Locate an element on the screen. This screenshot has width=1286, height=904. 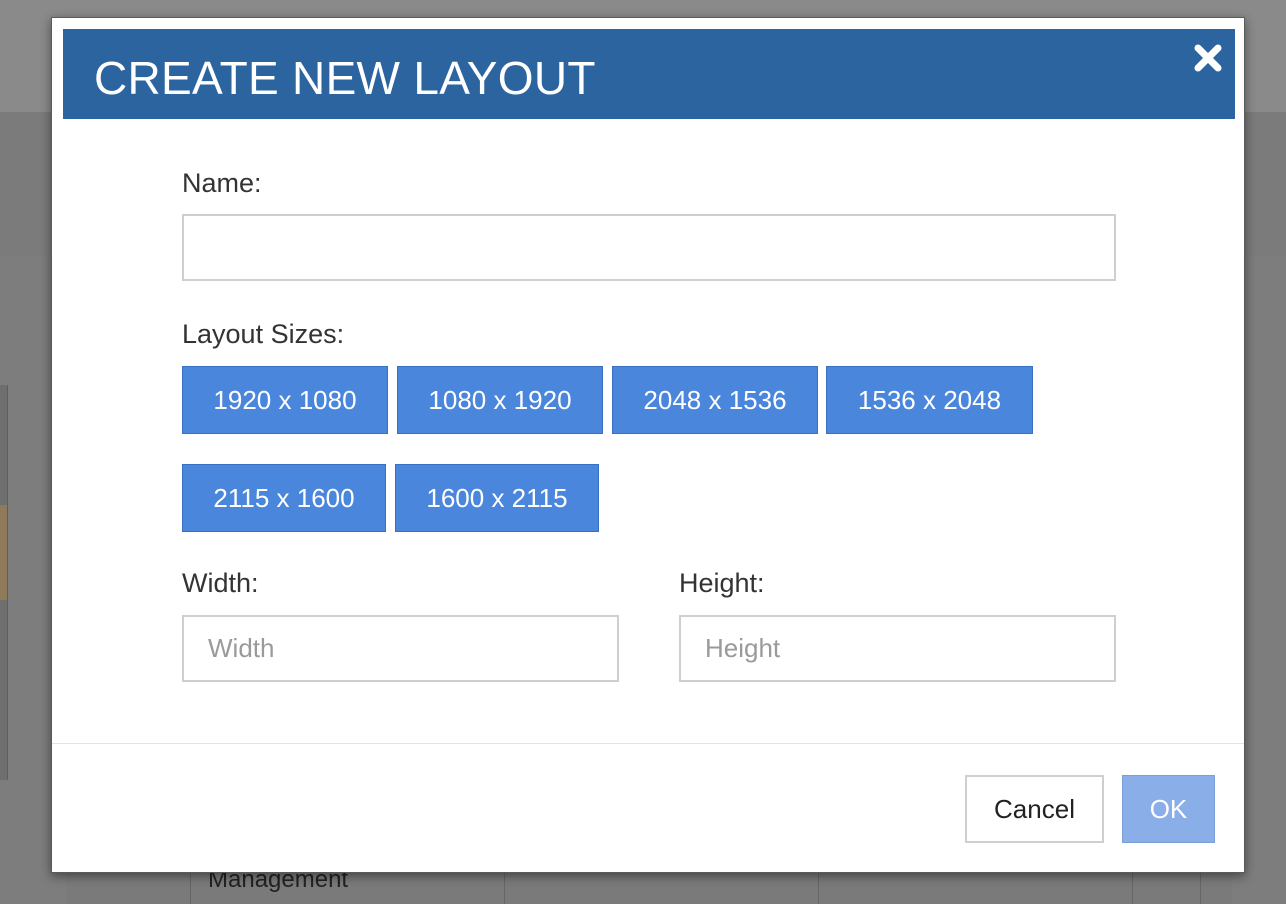
size-button-1536x2048: 1536 x 2048 is located at coordinates (929, 400).